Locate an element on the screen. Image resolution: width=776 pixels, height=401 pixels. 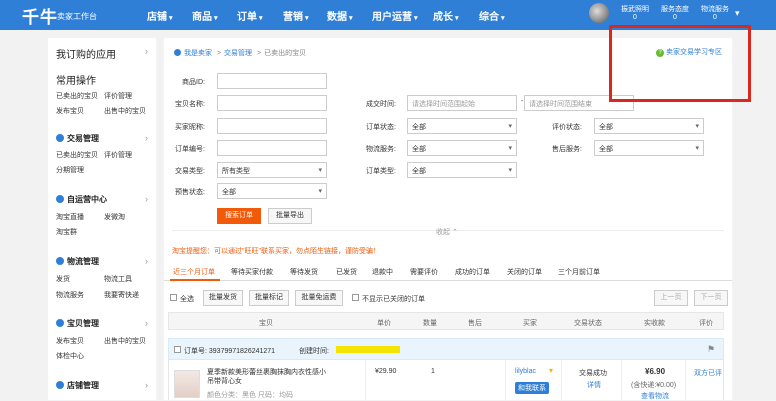
item-title: 夏季新款美形蕾丝裹胸抹胸内衣性感小吊带背心女 is located at coordinates (268, 377).